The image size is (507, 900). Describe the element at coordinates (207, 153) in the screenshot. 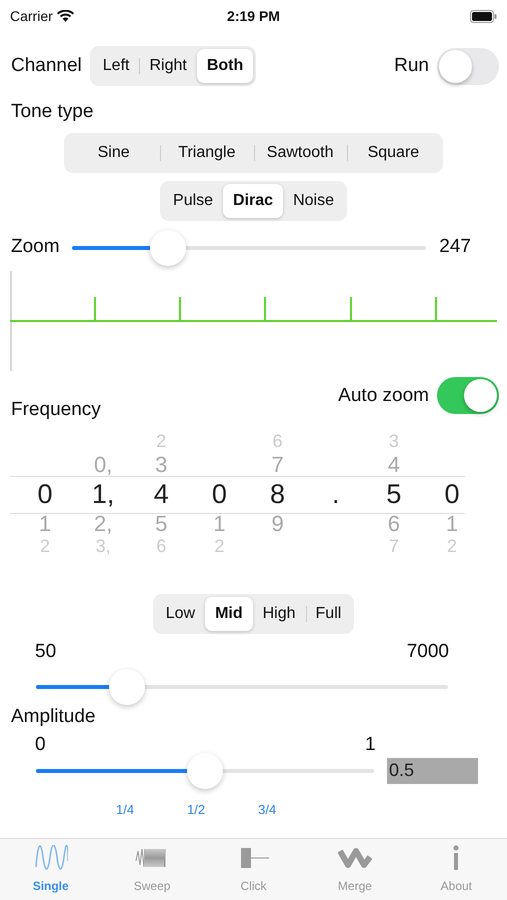

I see `tone-type-segment: Triangle` at that location.